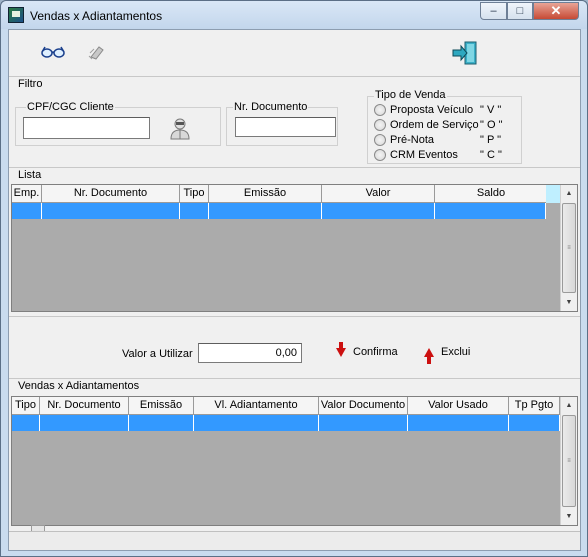 The width and height of the screenshot is (588, 557). I want to click on radio-code: " V ", so click(491, 109).